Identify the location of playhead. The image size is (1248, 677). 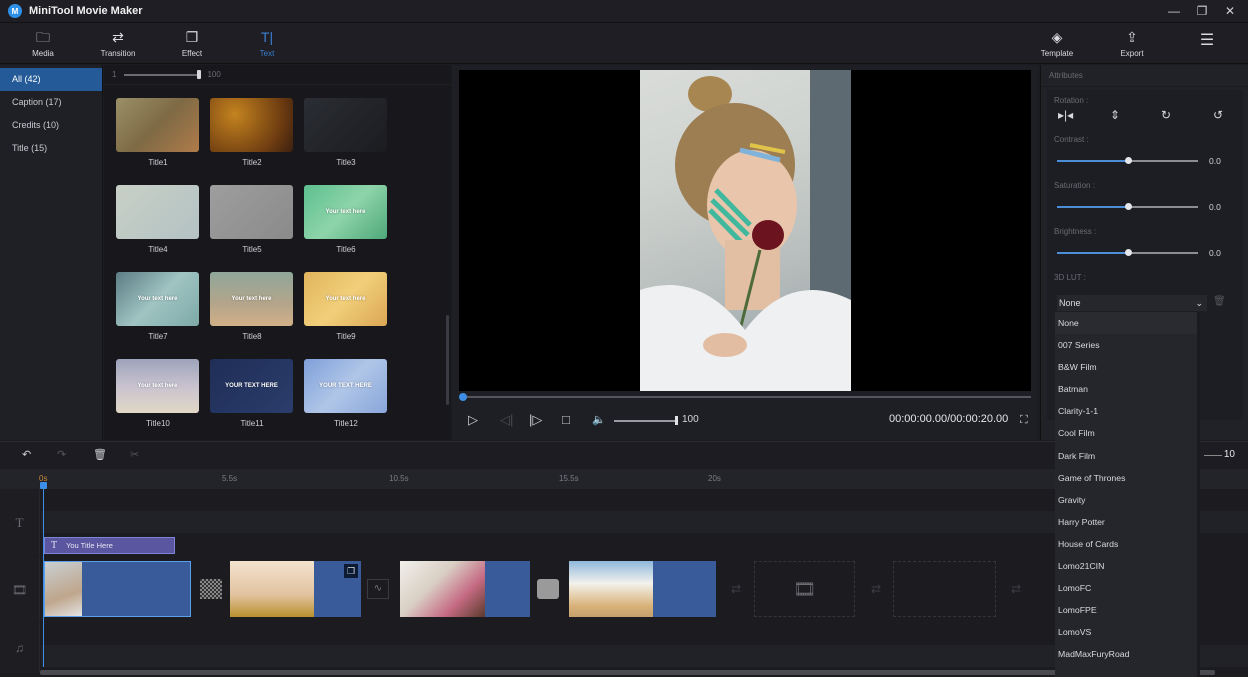
(43, 574).